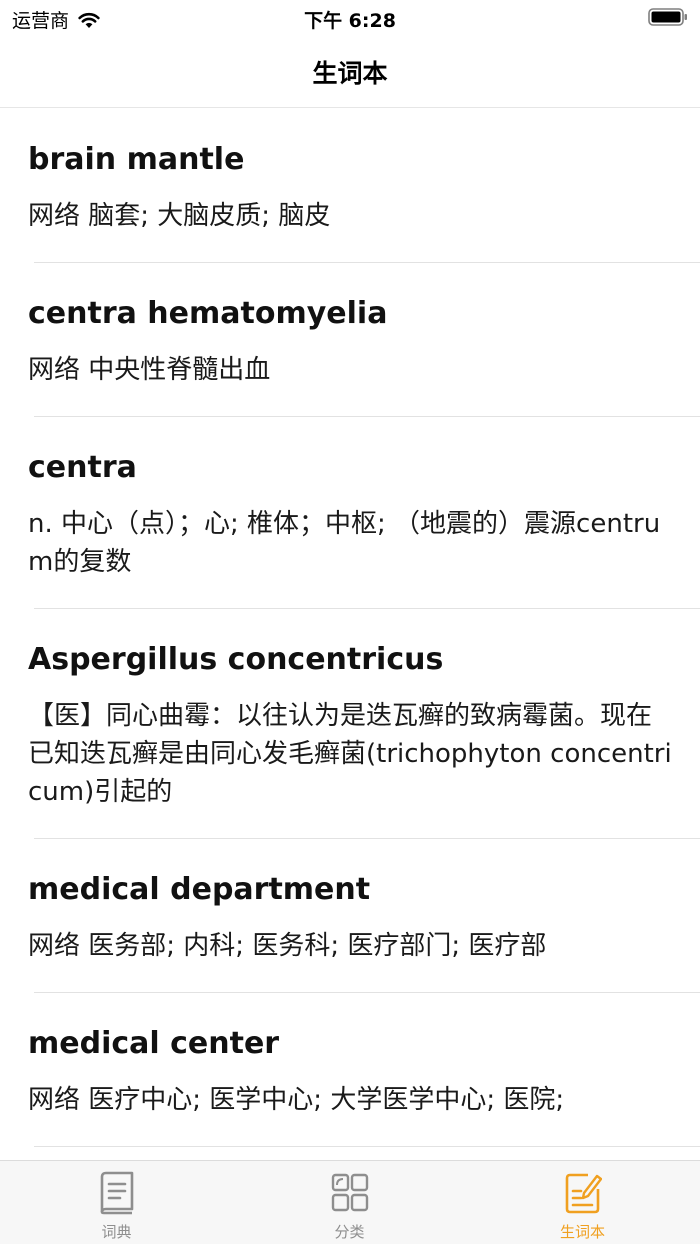 The width and height of the screenshot is (700, 1244). Describe the element at coordinates (350, 21) in the screenshot. I see `status-time: 下午 6:28` at that location.